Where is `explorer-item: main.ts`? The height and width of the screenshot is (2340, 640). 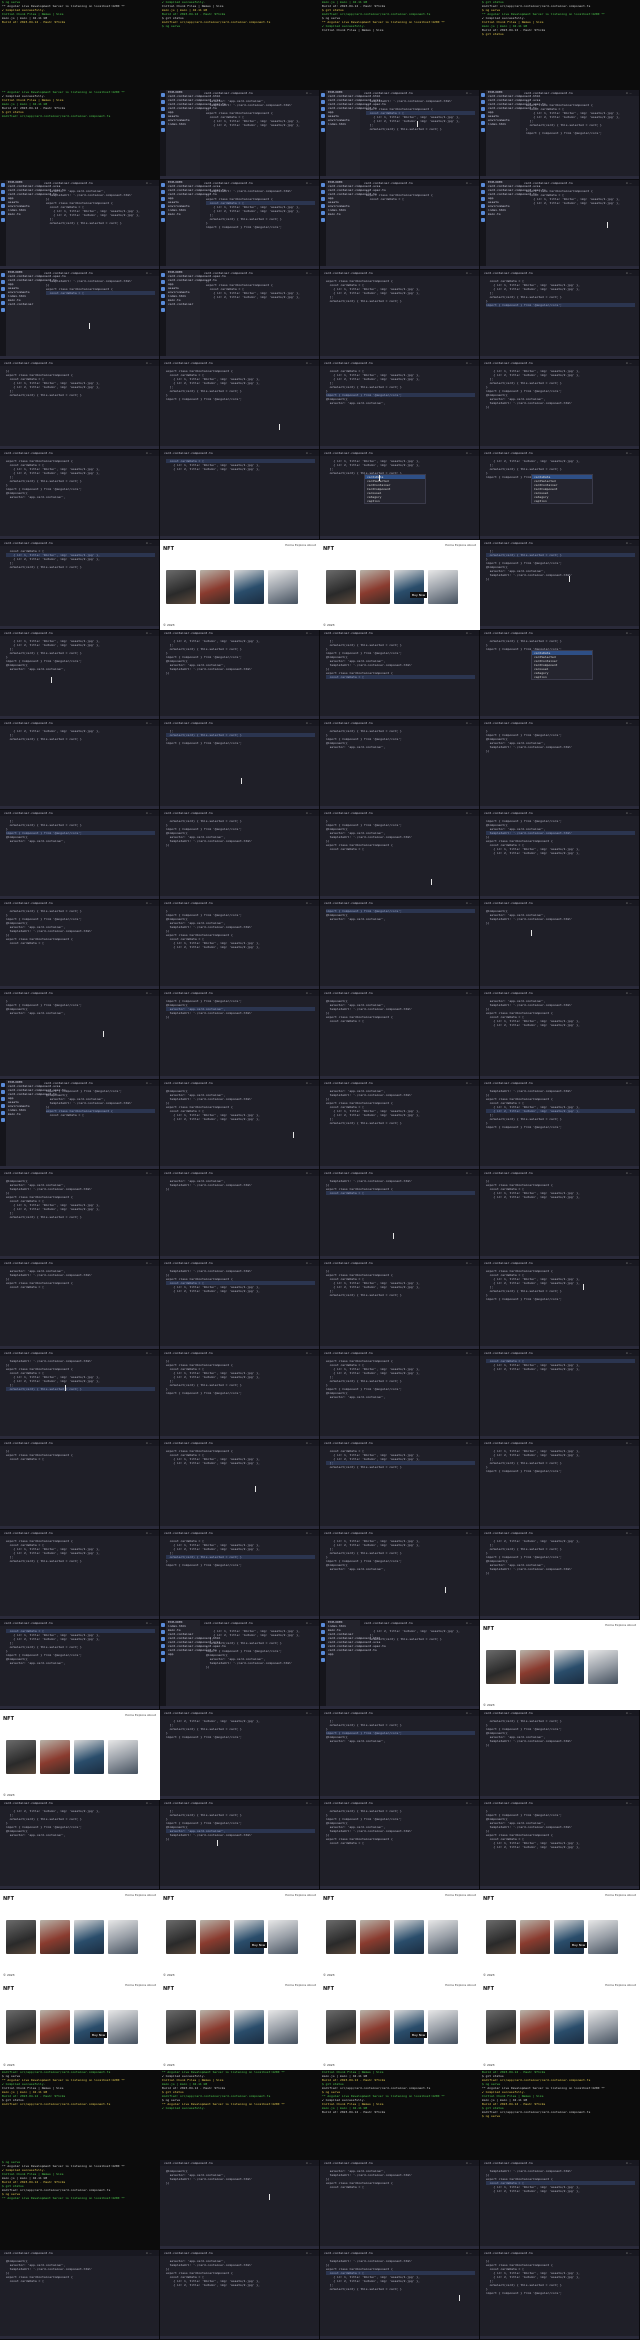
explorer-item: main.ts is located at coordinates (183, 214).